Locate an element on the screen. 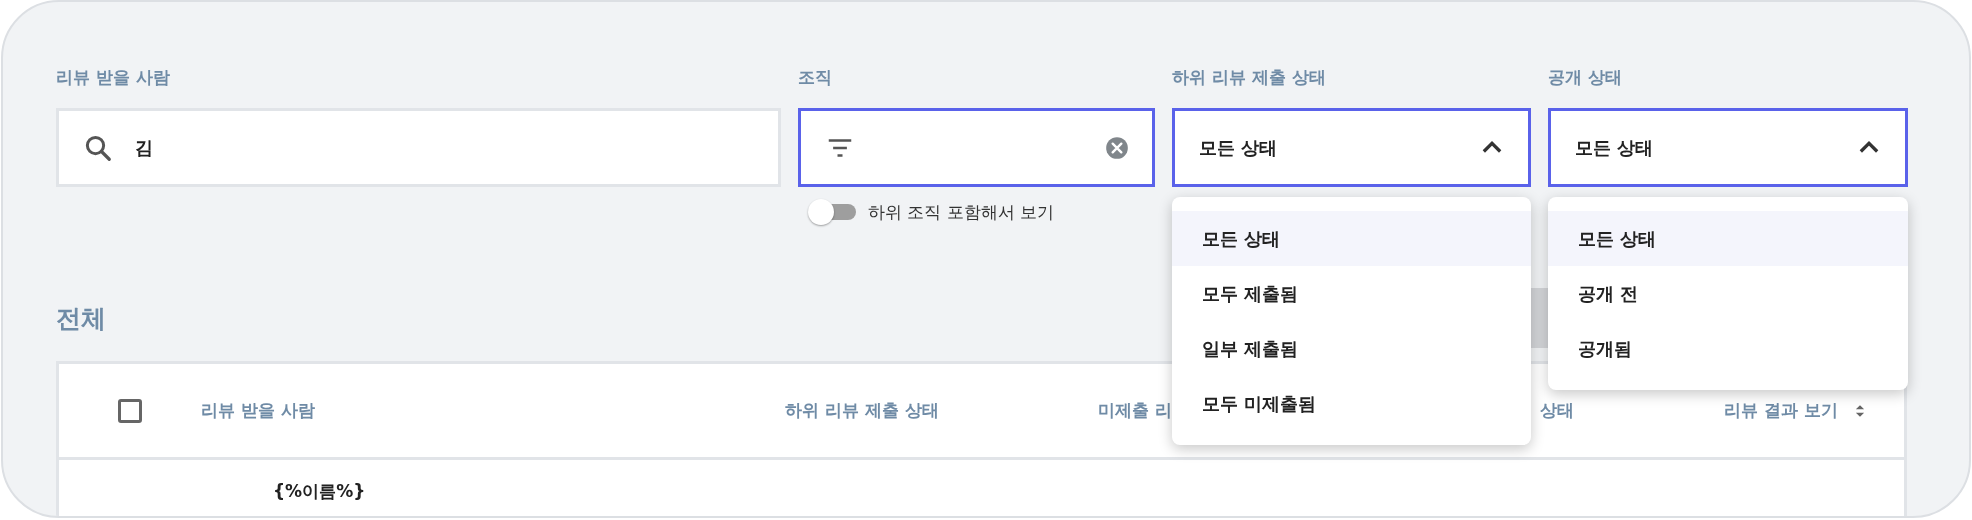 Image resolution: width=1972 pixels, height=520 pixels. column-header: 하위 리뷰 제출 상태 is located at coordinates (862, 410).